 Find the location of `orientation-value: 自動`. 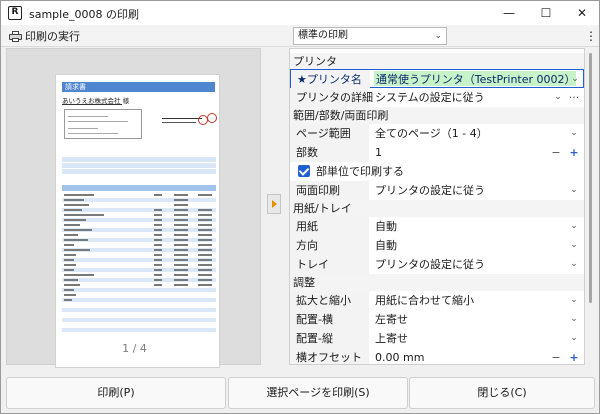

orientation-value: 自動 is located at coordinates (386, 245).